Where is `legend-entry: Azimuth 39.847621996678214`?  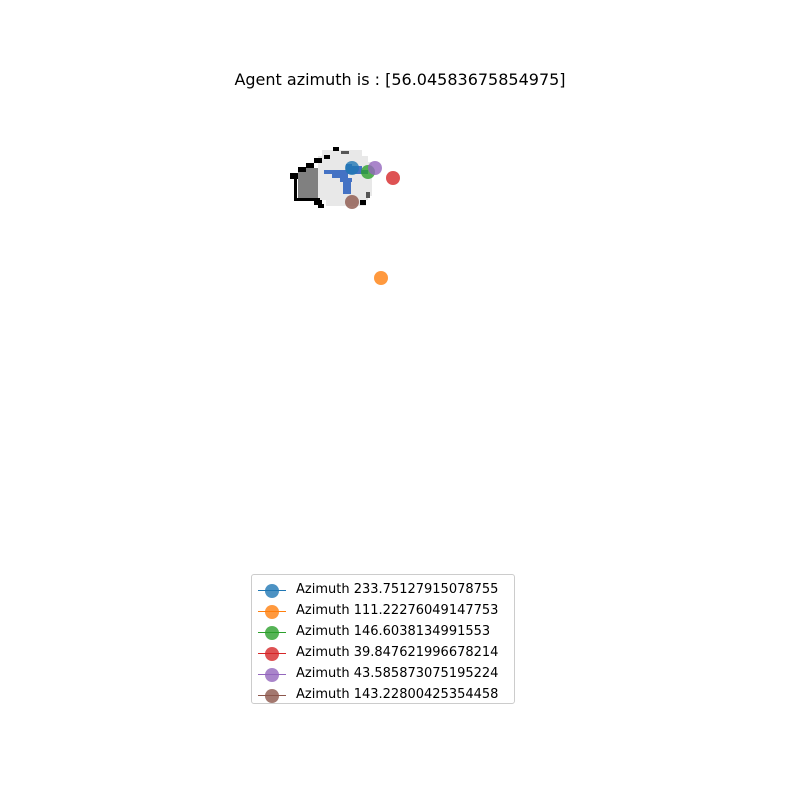
legend-entry: Azimuth 39.847621996678214 is located at coordinates (383, 653).